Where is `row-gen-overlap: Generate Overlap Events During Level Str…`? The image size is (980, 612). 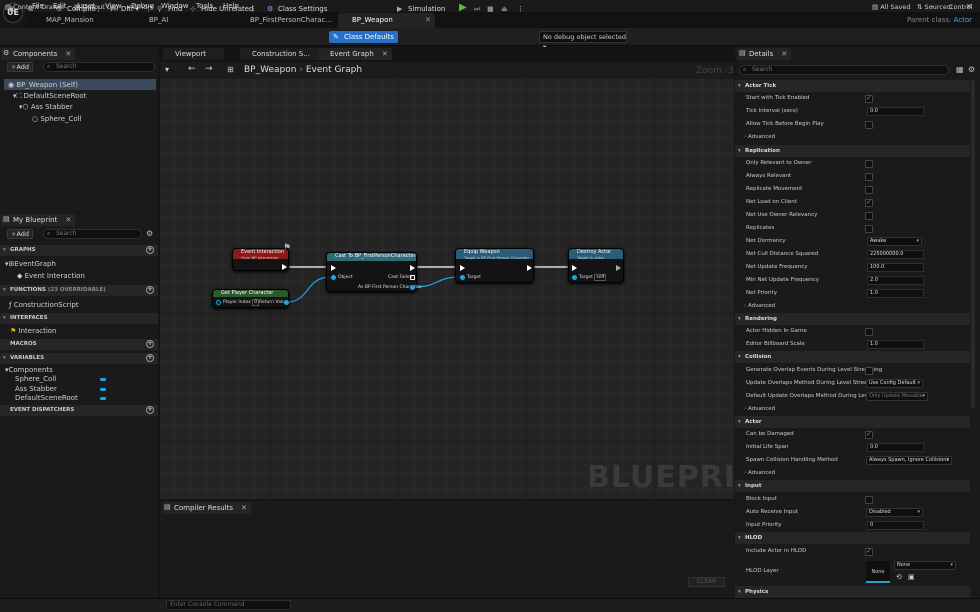 row-gen-overlap: Generate Overlap Events During Level Str… is located at coordinates (814, 370).